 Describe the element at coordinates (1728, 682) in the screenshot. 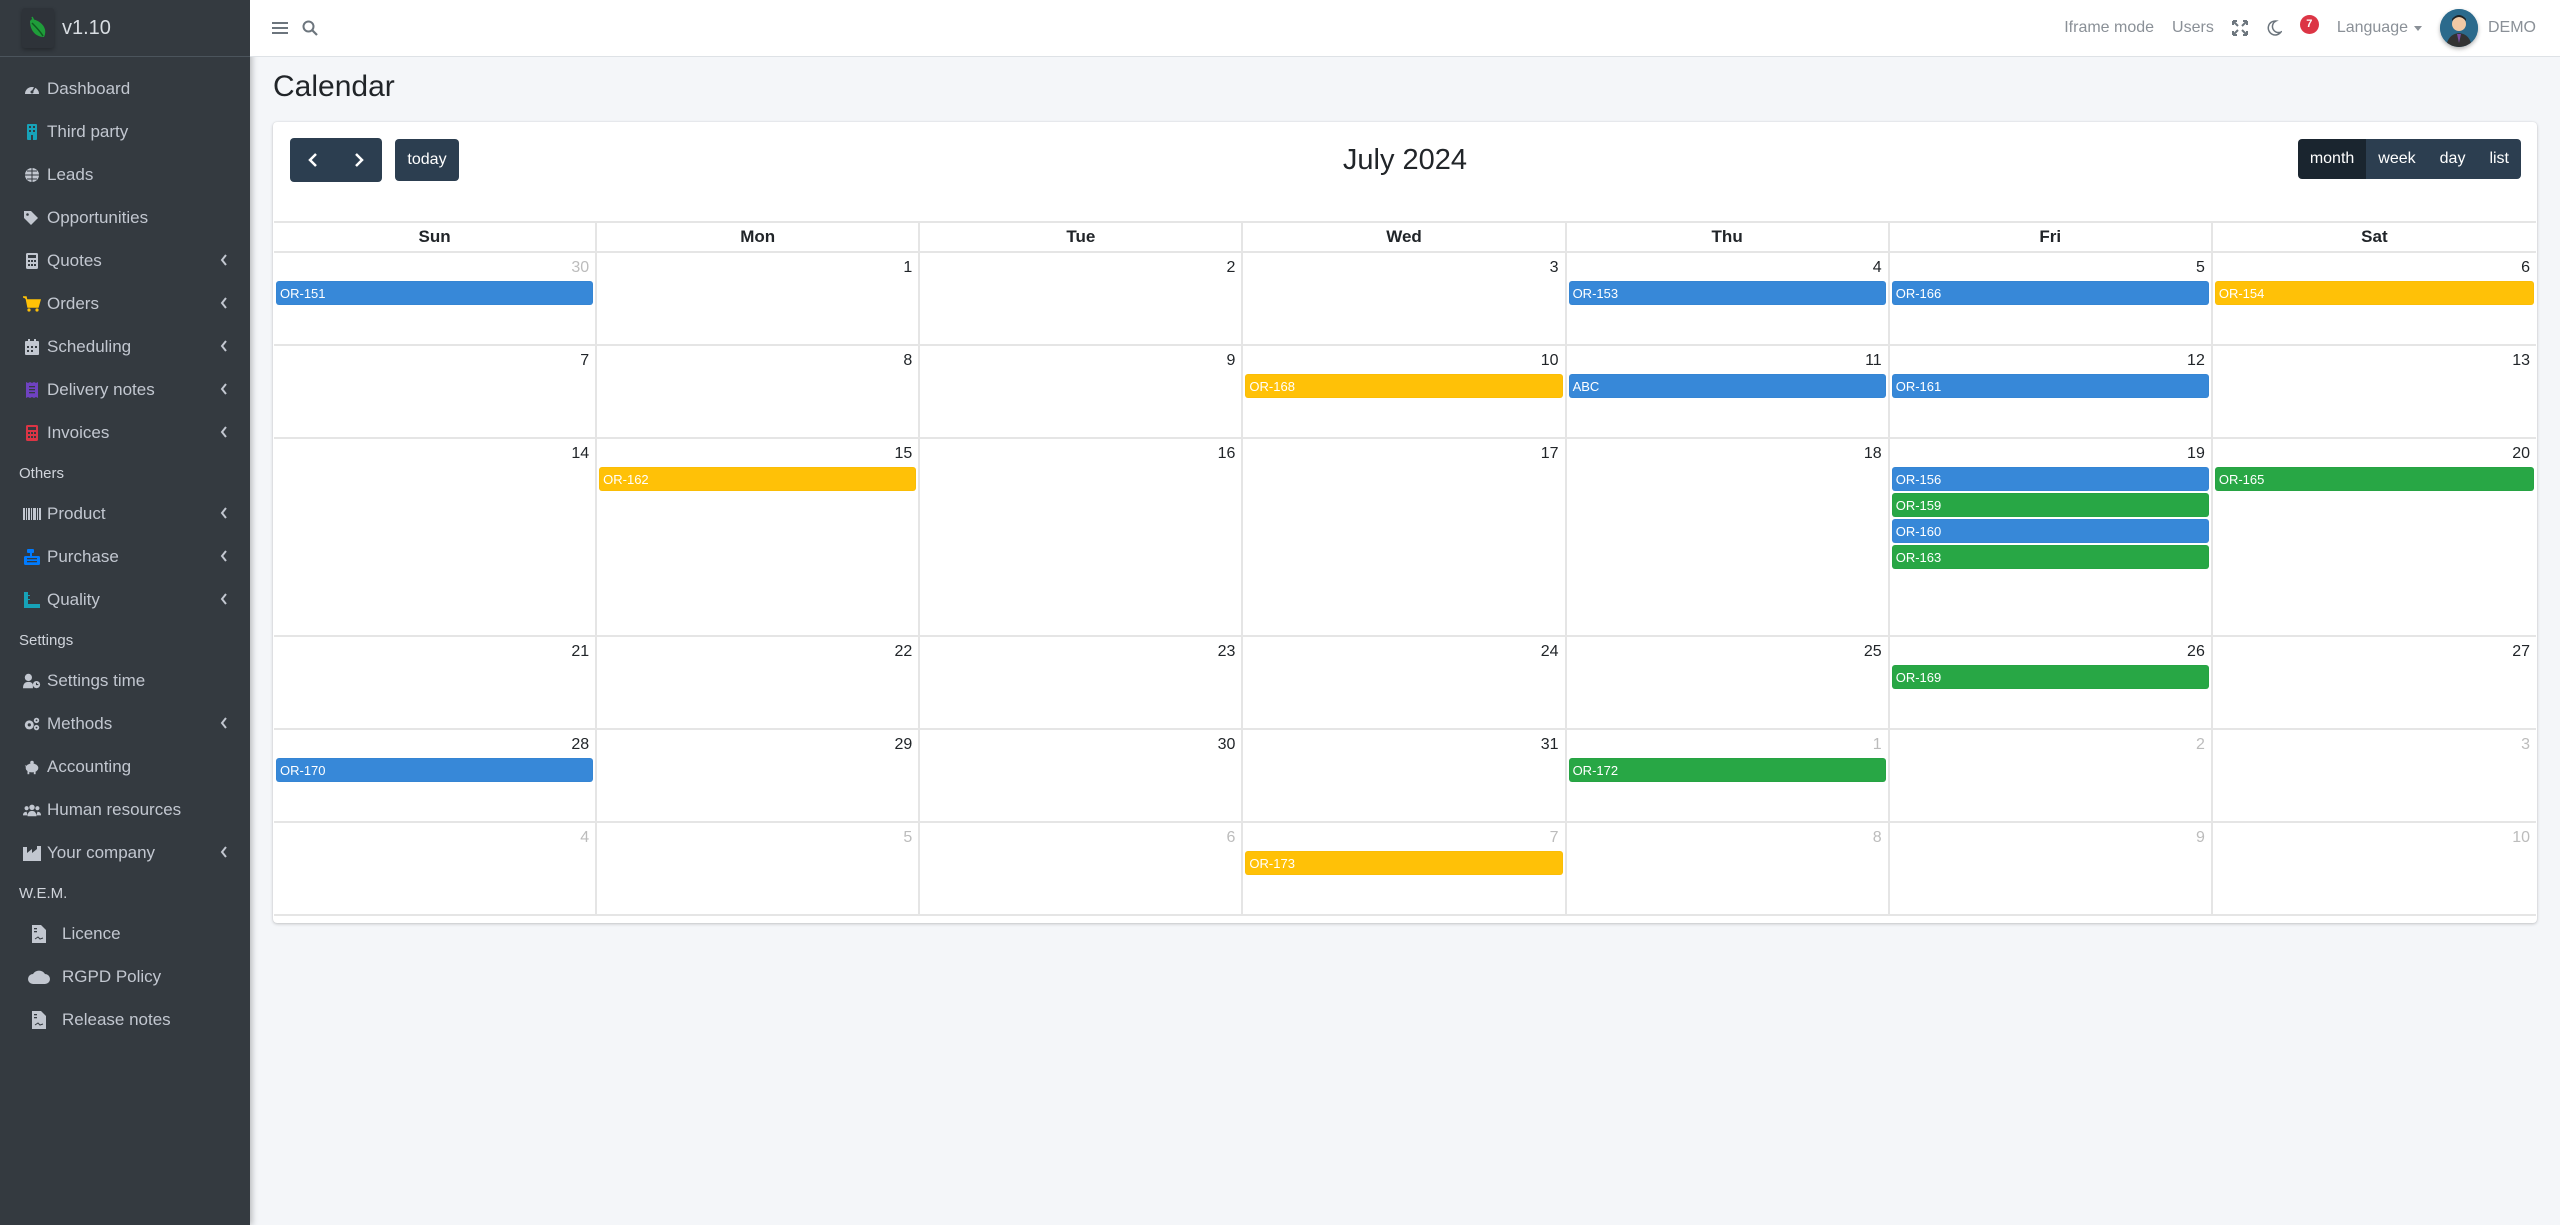

I see `day-cell: 25` at that location.